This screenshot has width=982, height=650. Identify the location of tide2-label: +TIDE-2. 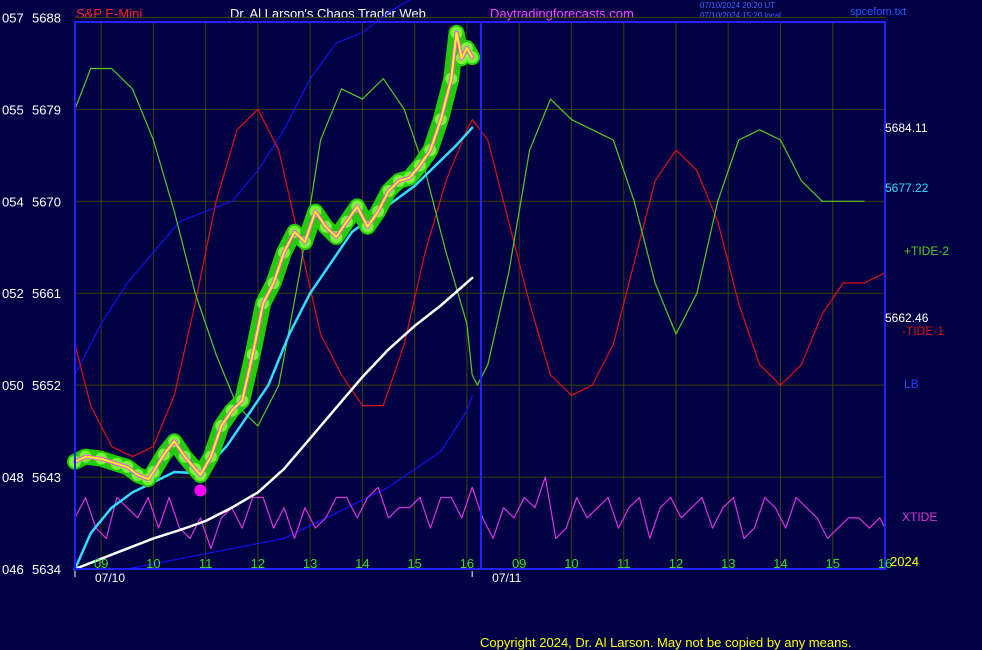
(926, 251).